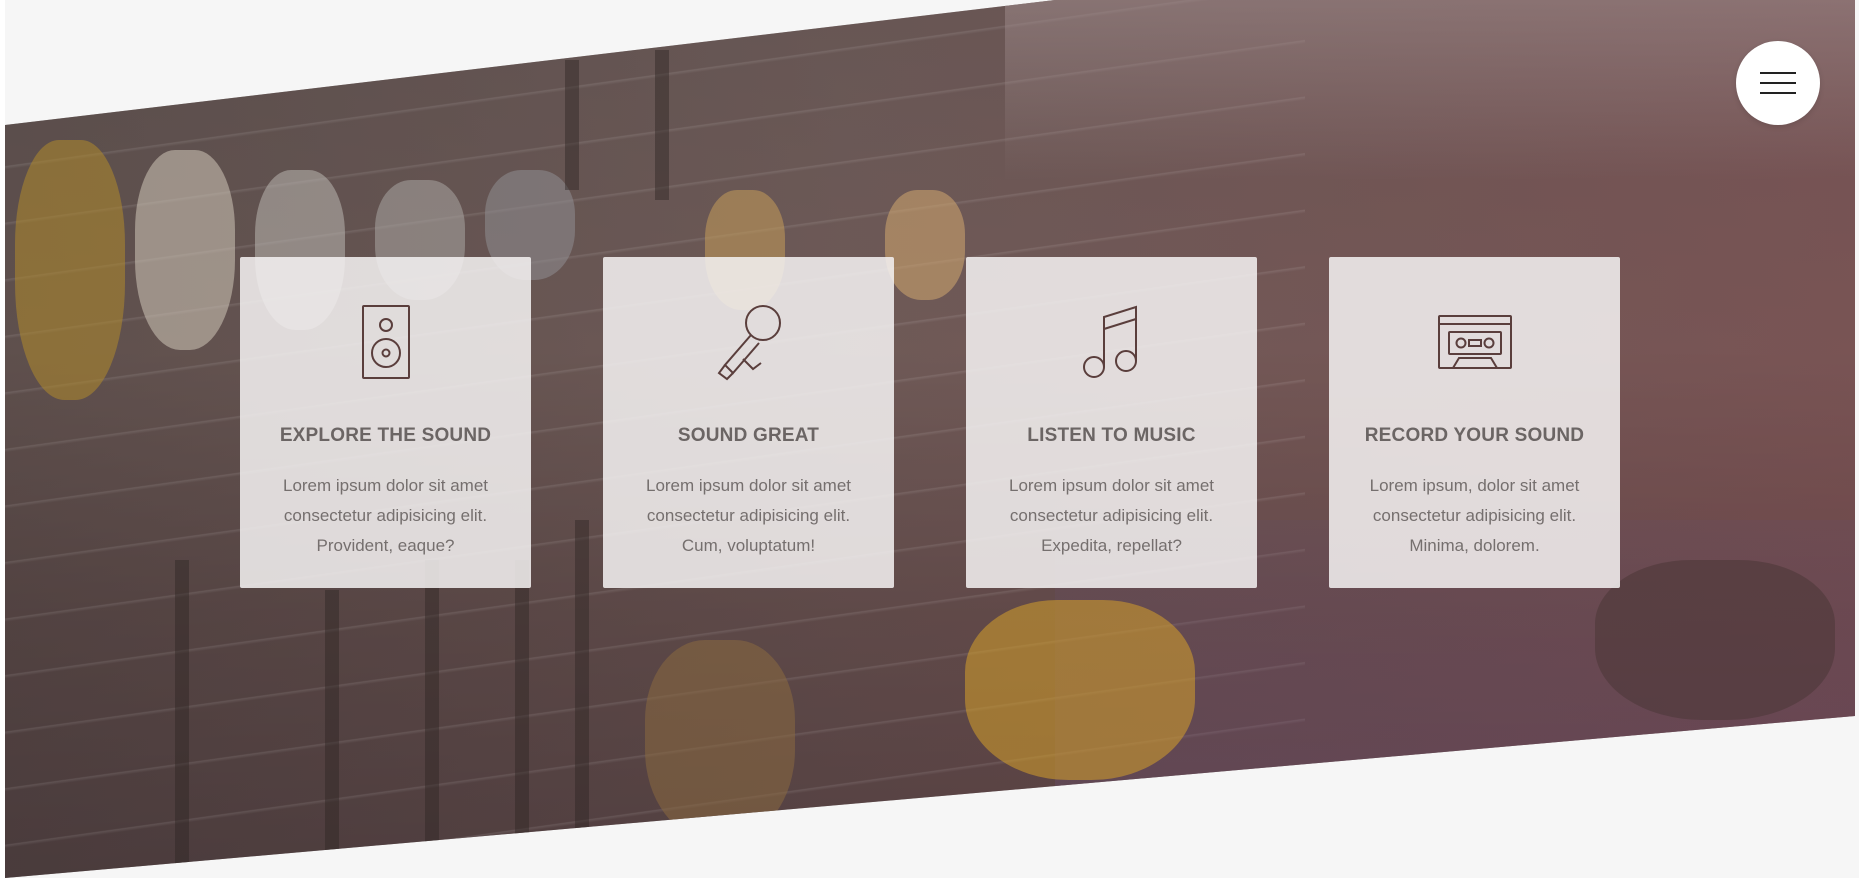 This screenshot has height=878, width=1859. I want to click on feature-title: RECORD YOUR SOUND, so click(1474, 435).